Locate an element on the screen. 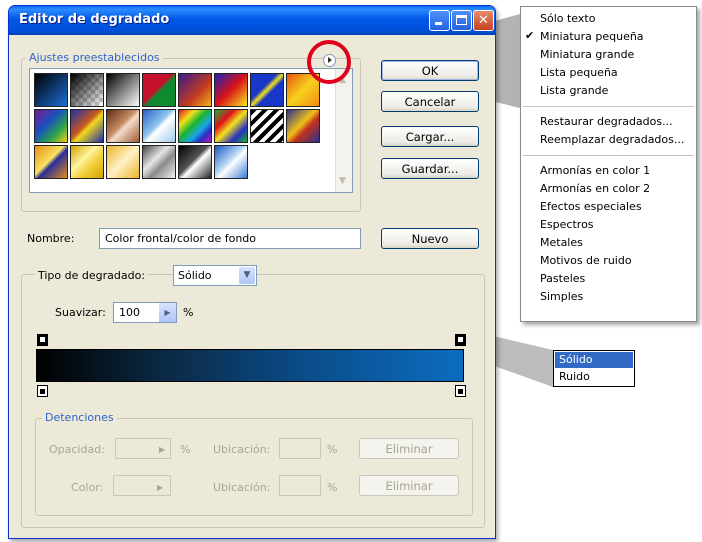  gradient-type-list: Sólido Ruido is located at coordinates (594, 368).